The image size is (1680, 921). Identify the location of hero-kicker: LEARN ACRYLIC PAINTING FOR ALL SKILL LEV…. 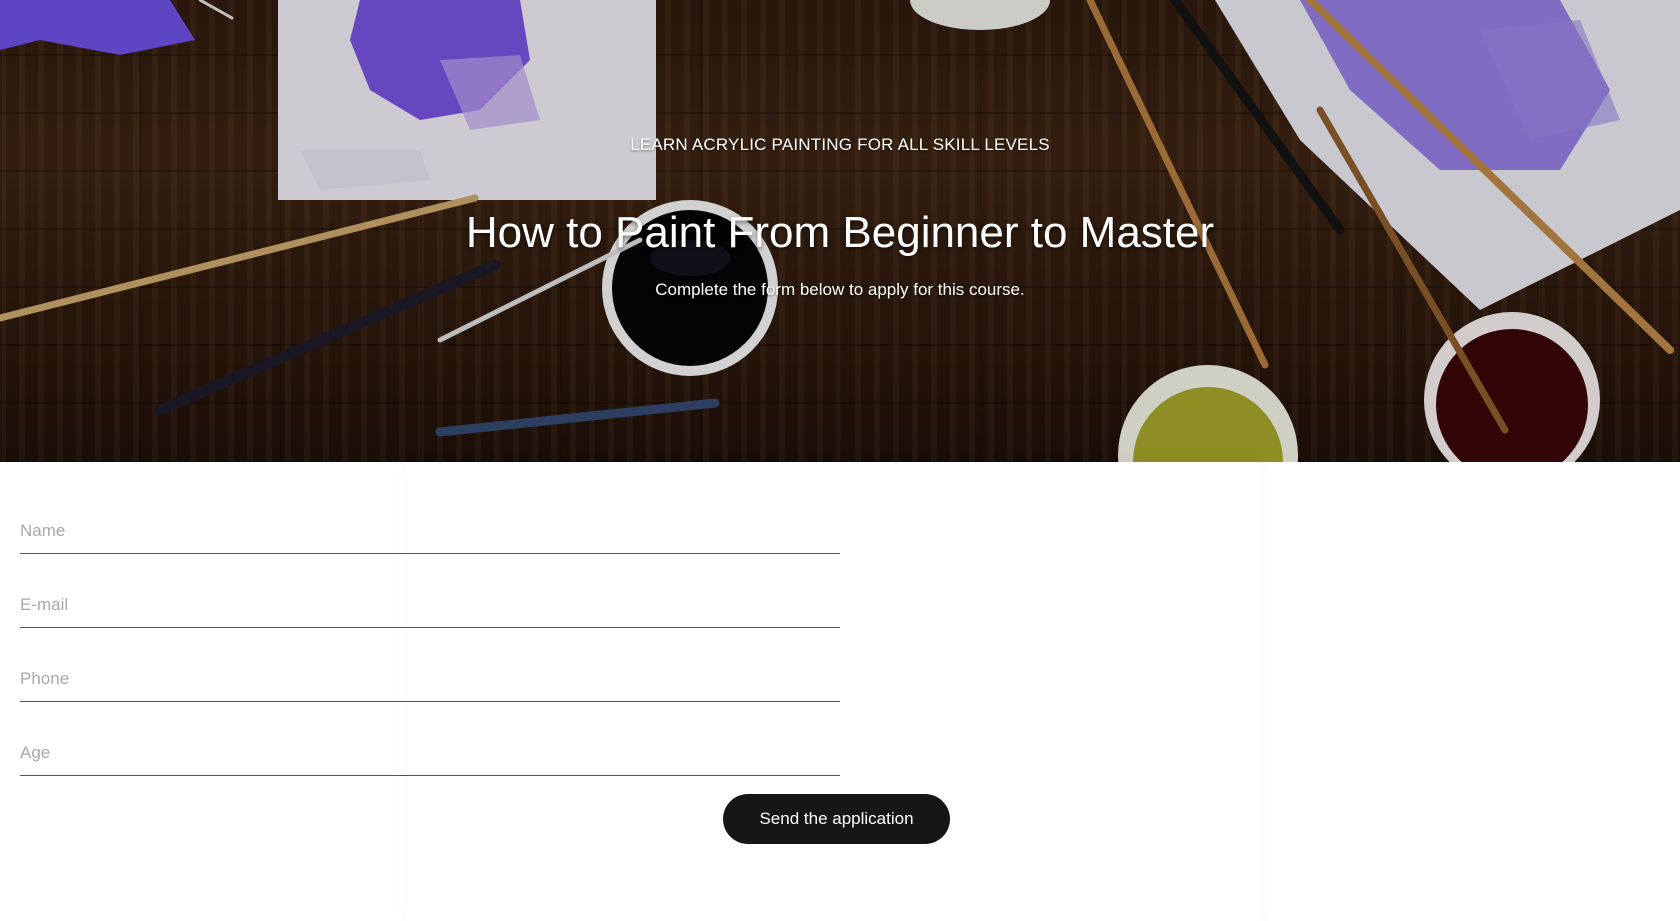
(840, 144).